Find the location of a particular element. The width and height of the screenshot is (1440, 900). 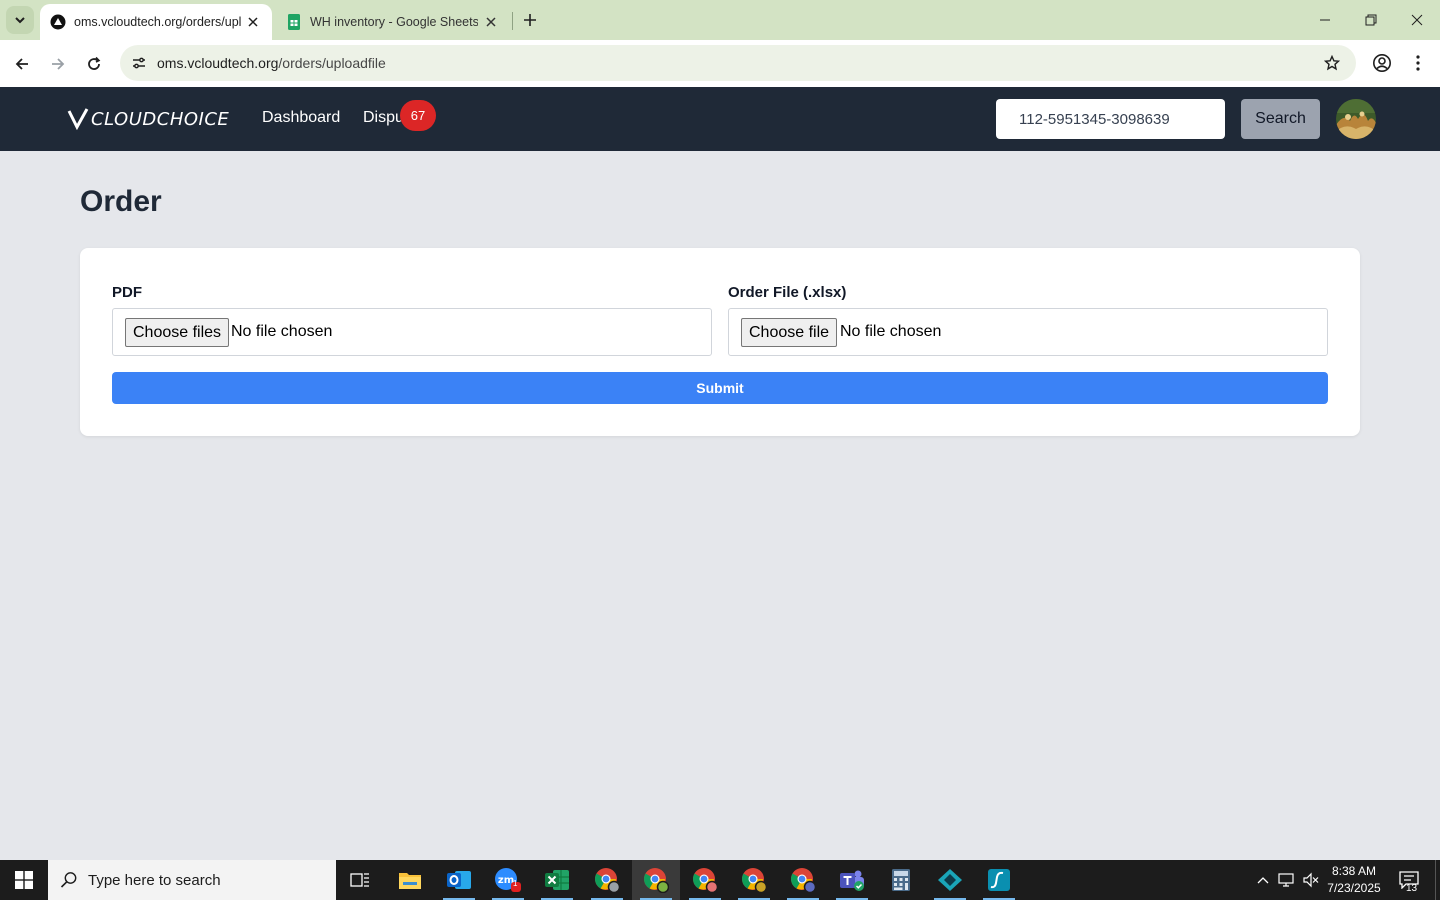

arrow-right-icon is located at coordinates (58, 64).